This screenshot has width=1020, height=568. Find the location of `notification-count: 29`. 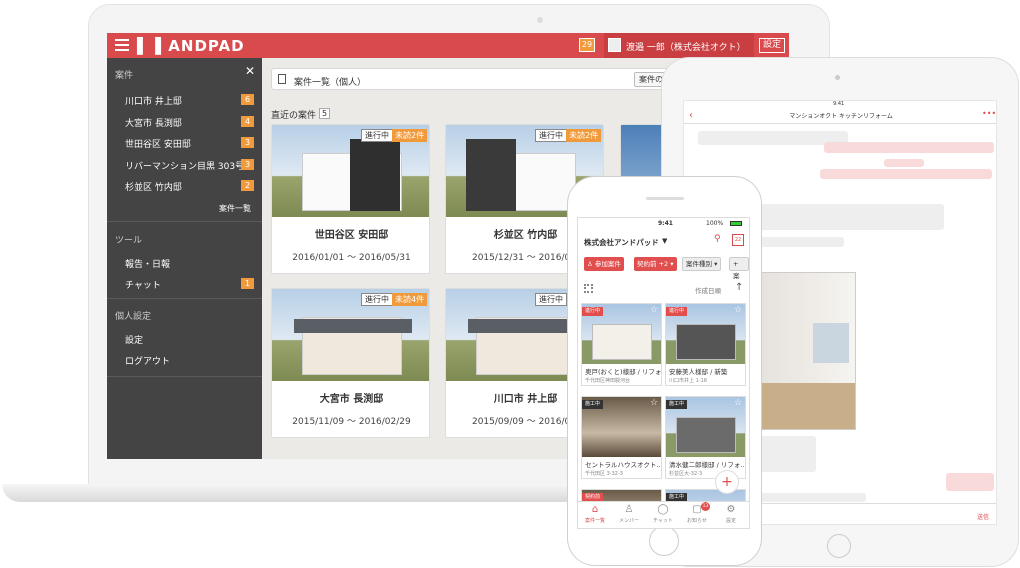

notification-count: 29 is located at coordinates (587, 45).